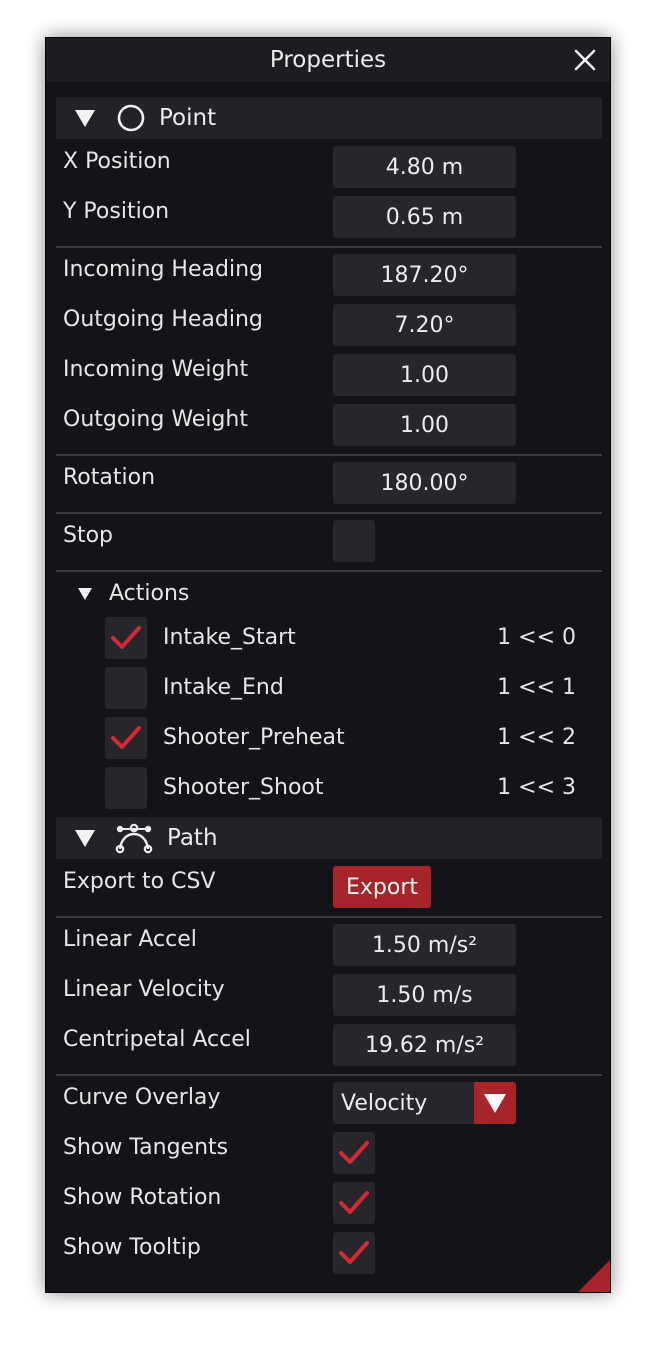 This screenshot has width=656, height=1346. I want to click on rotation-label: Rotation, so click(109, 477).